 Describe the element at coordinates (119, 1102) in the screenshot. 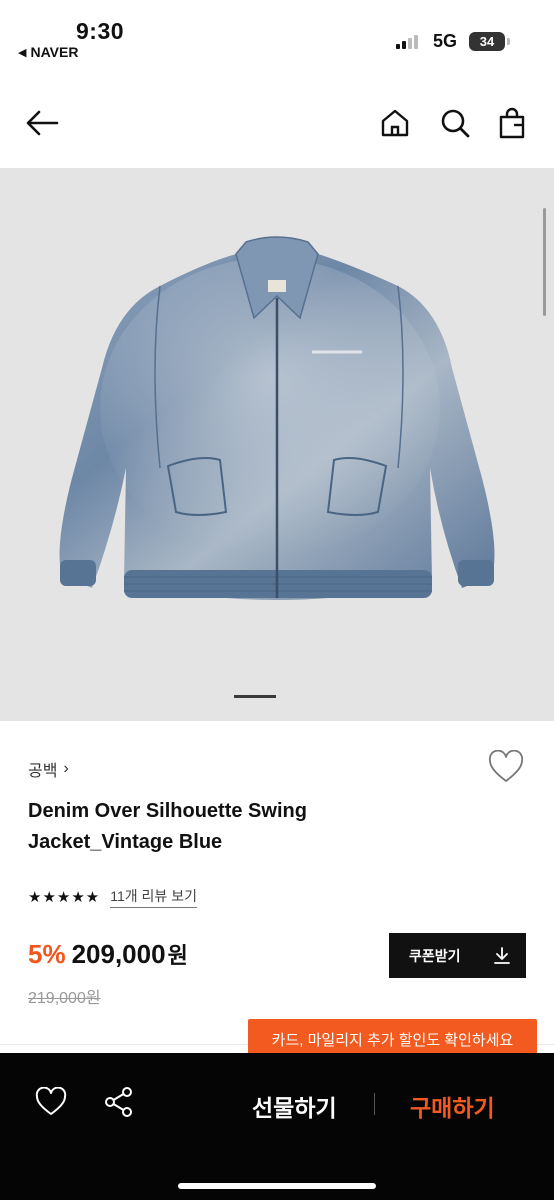

I see `share-icon` at that location.